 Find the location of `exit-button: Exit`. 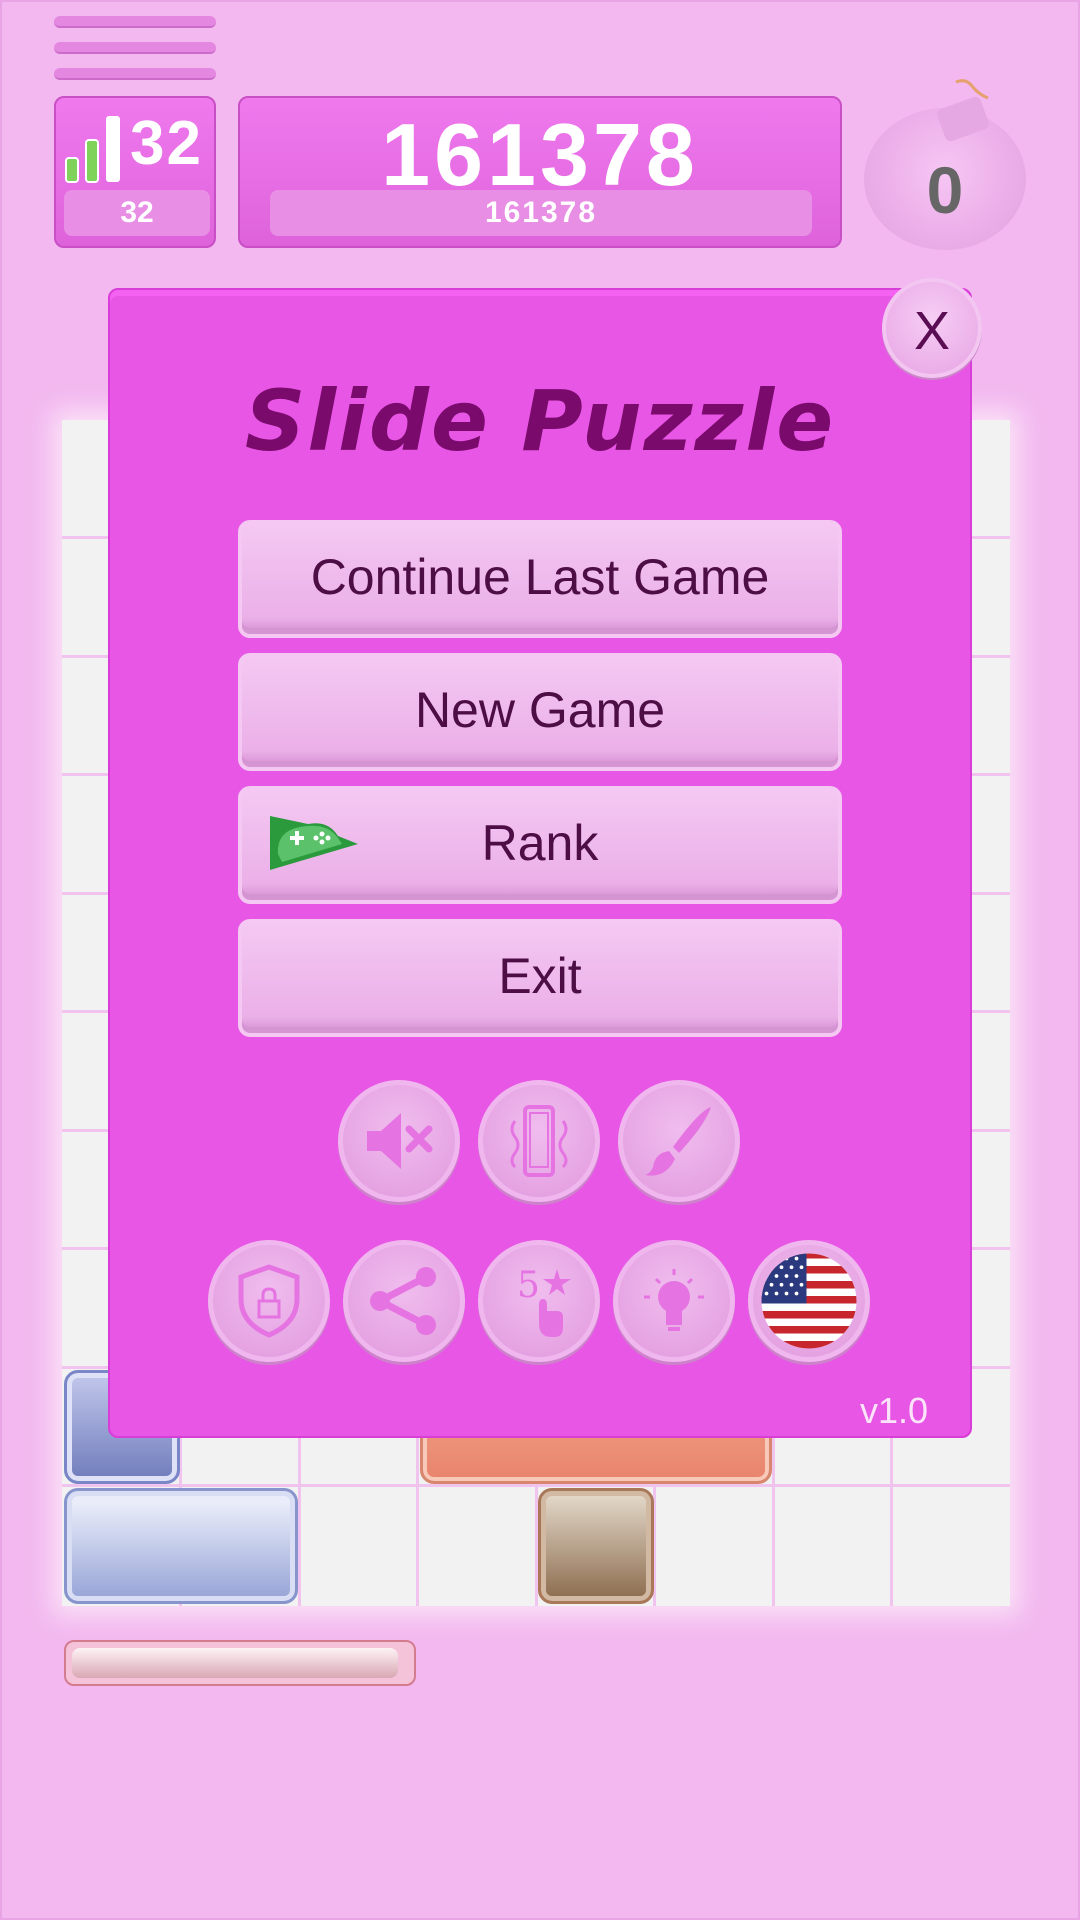

exit-button: Exit is located at coordinates (540, 978).